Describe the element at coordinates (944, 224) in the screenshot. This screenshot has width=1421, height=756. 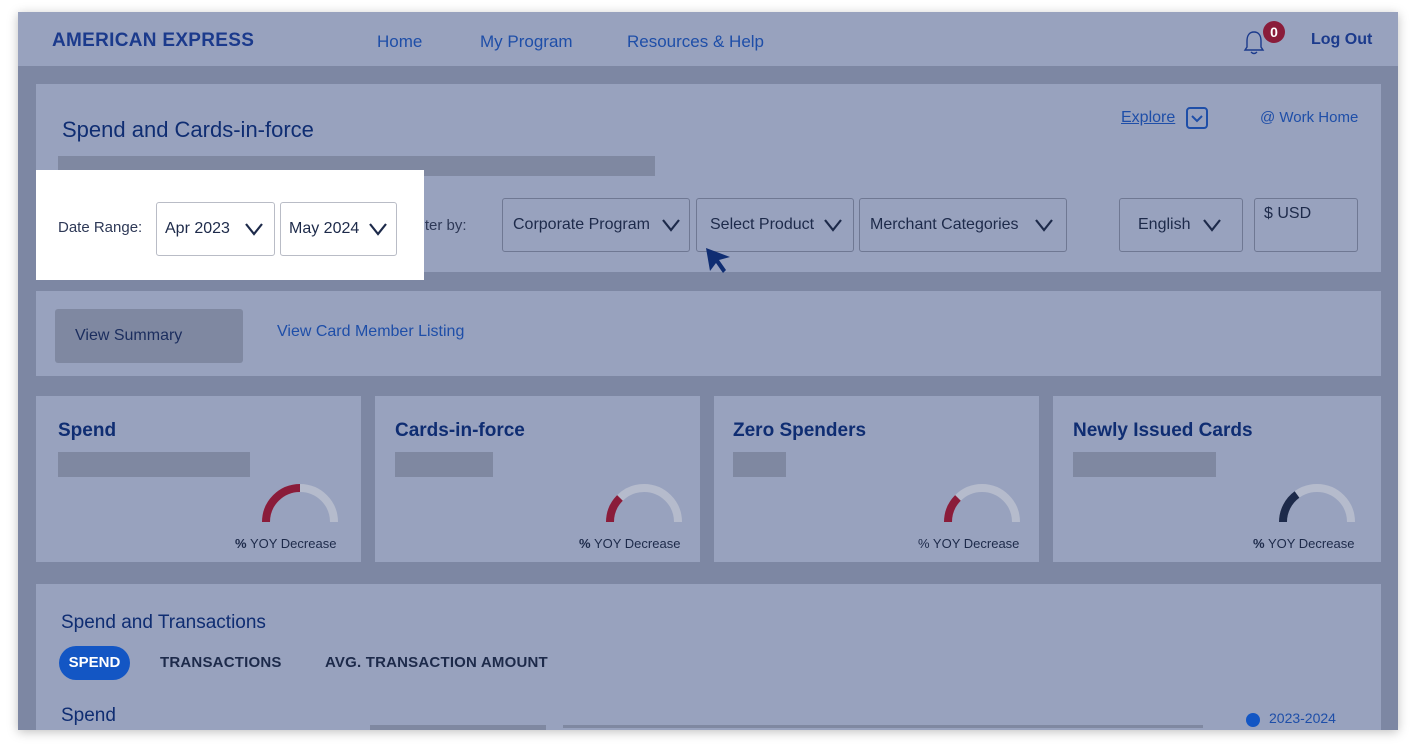
I see `dropdown-label: Merchant Categories` at that location.